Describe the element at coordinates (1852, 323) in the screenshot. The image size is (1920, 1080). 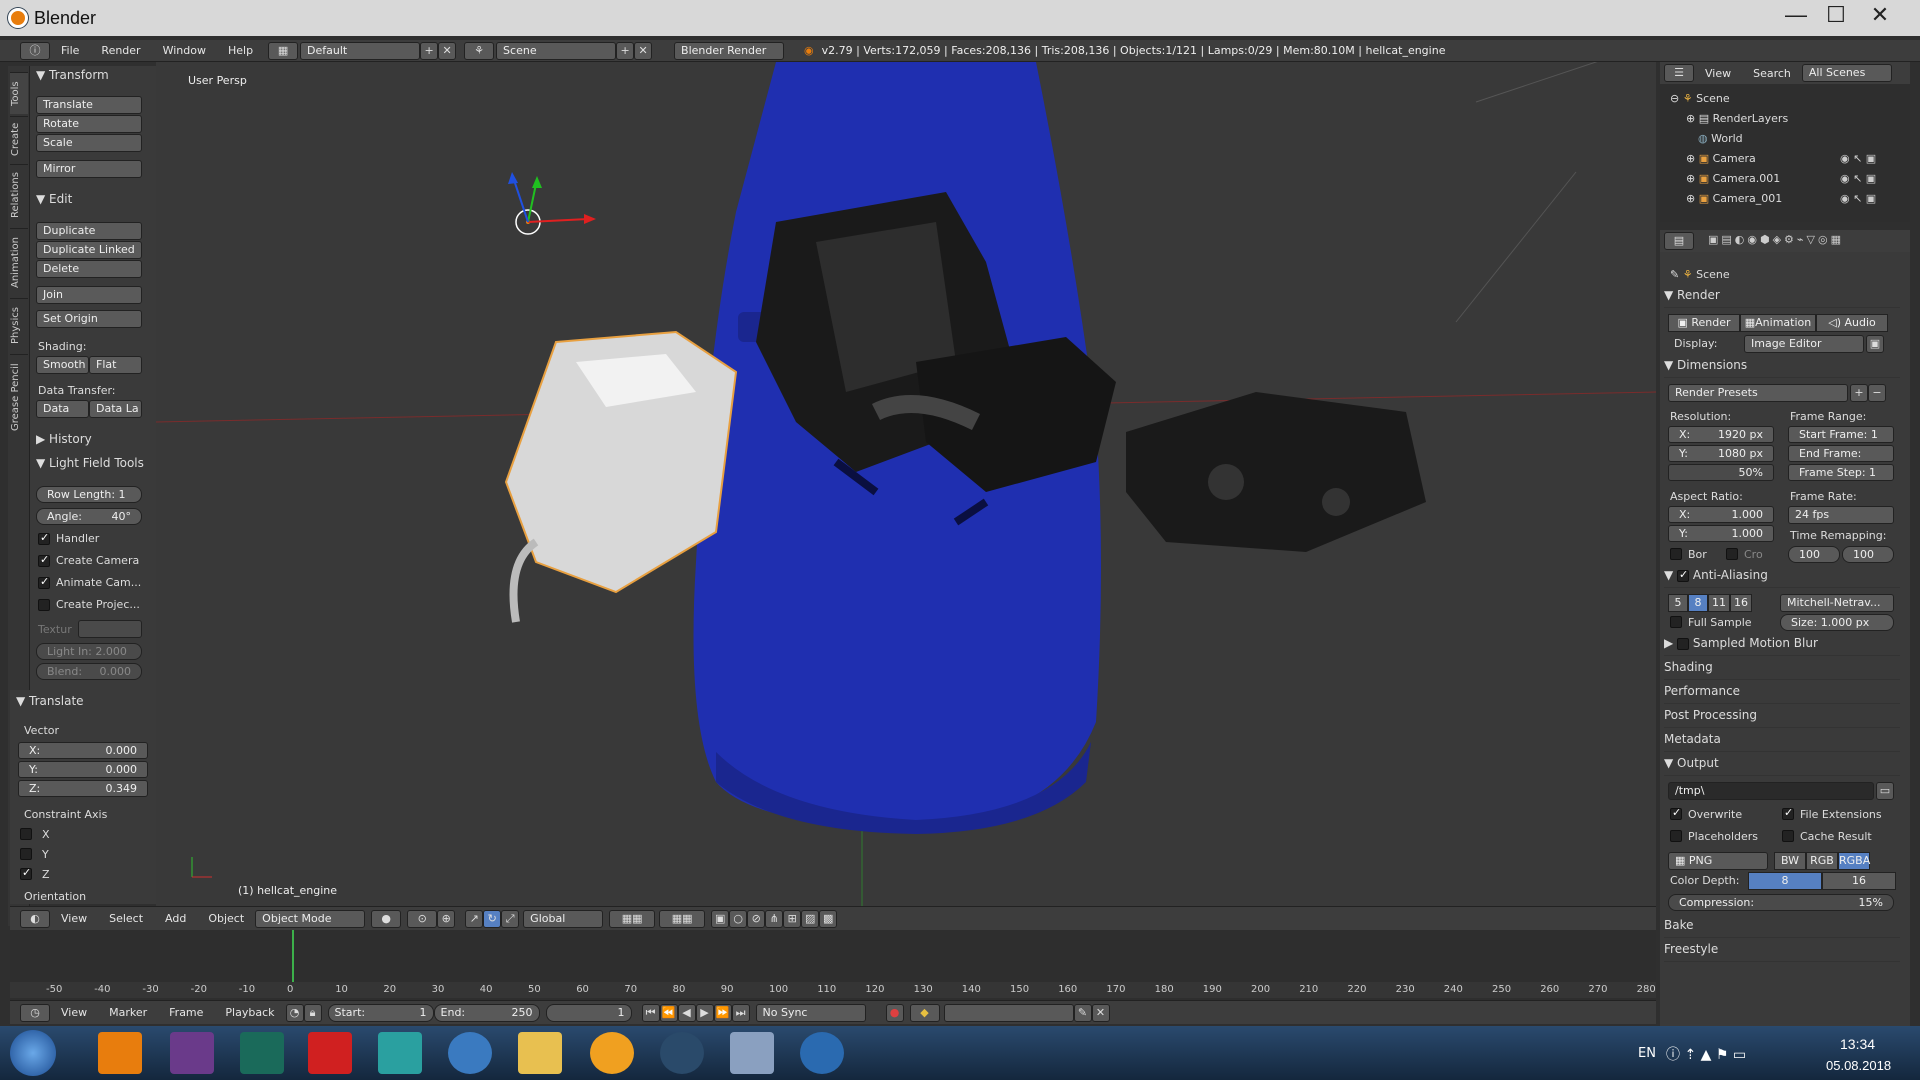
I see `audio-button: ◁) Audio` at that location.